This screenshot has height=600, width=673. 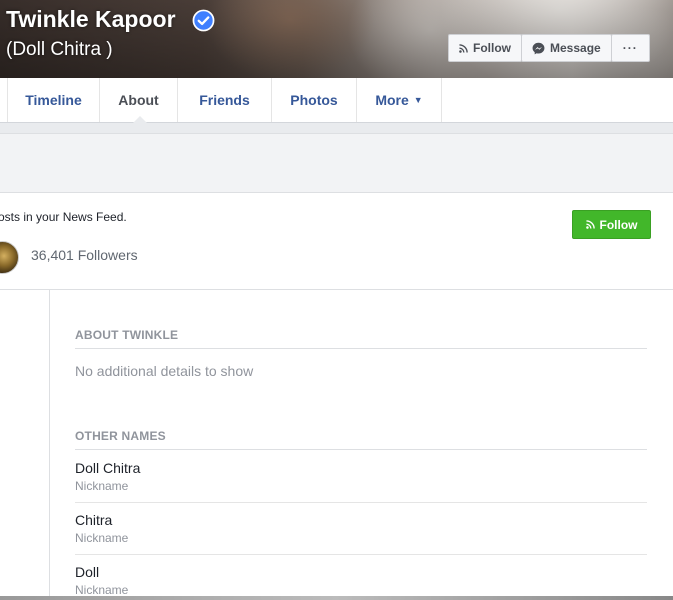 I want to click on other-name-value: Chitra, so click(x=94, y=520).